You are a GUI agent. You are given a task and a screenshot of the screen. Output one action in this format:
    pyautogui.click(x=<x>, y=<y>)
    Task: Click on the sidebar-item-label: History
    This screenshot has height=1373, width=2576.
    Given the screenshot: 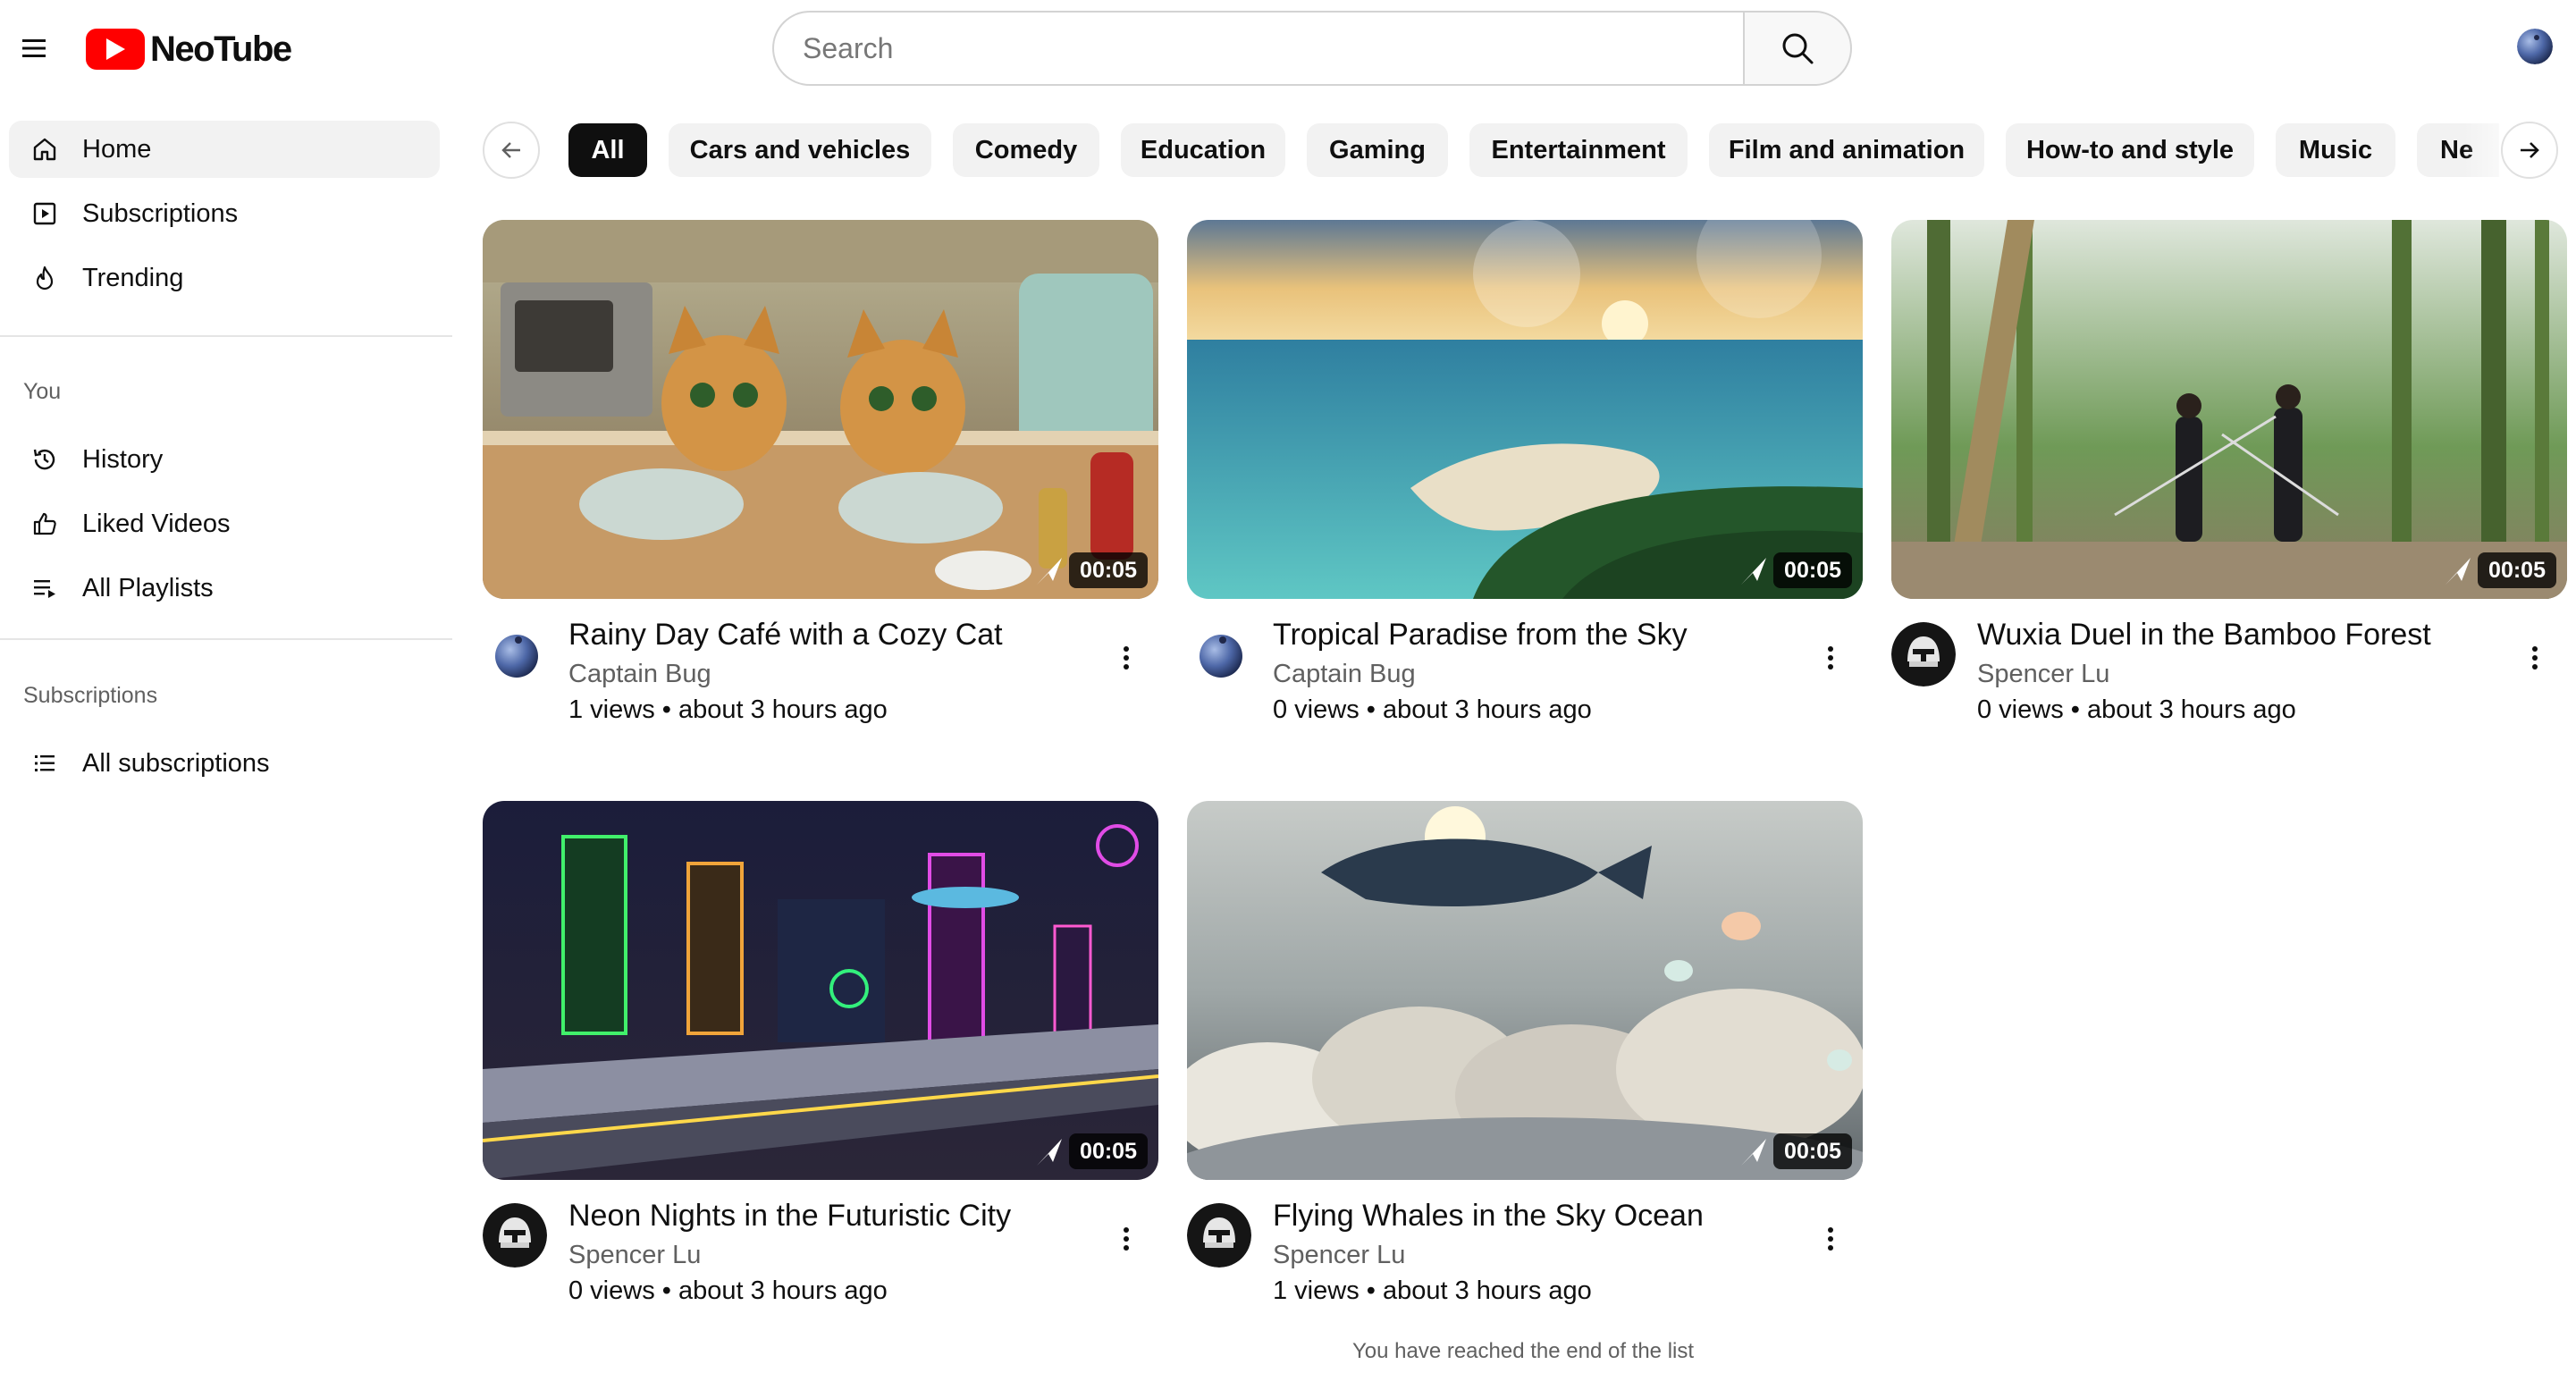 What is the action you would take?
    pyautogui.click(x=123, y=459)
    